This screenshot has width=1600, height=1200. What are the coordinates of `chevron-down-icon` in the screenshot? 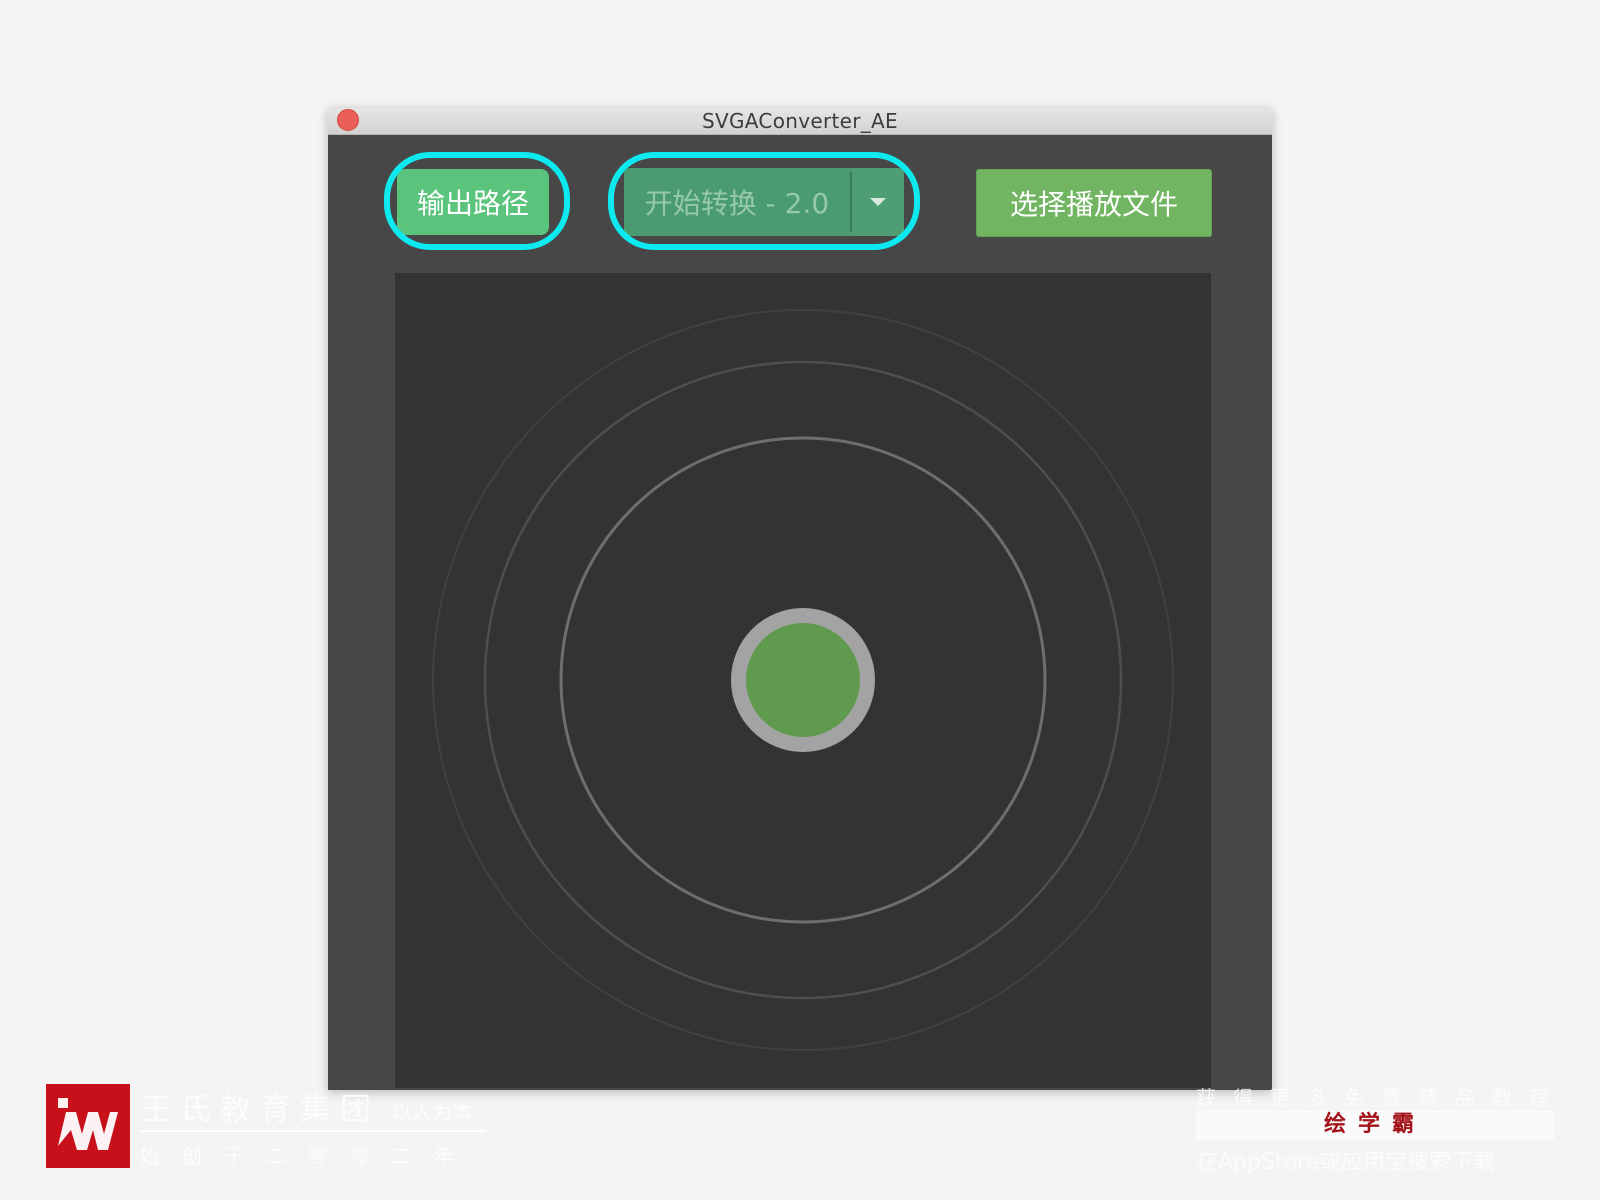 It's located at (878, 202).